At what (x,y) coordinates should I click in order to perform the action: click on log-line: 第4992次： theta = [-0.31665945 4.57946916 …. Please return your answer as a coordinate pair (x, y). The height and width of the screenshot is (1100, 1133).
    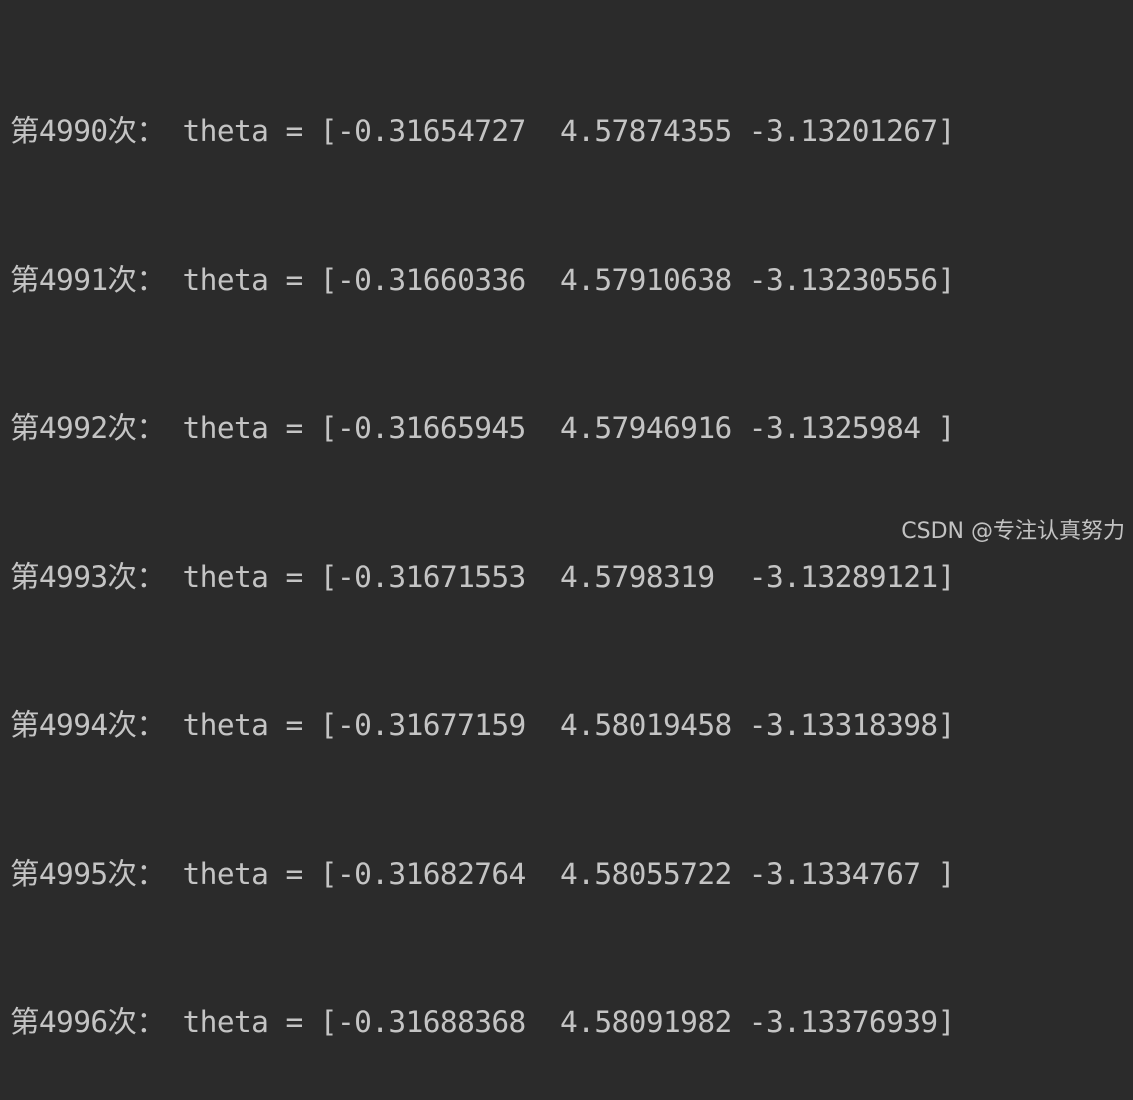
    Looking at the image, I should click on (482, 428).